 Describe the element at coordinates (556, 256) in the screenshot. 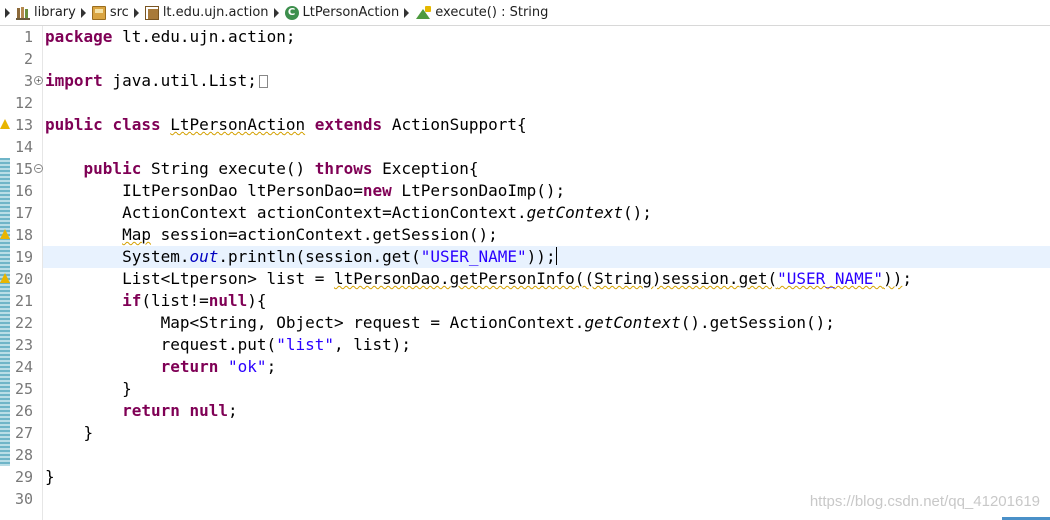

I see `text-caret` at that location.